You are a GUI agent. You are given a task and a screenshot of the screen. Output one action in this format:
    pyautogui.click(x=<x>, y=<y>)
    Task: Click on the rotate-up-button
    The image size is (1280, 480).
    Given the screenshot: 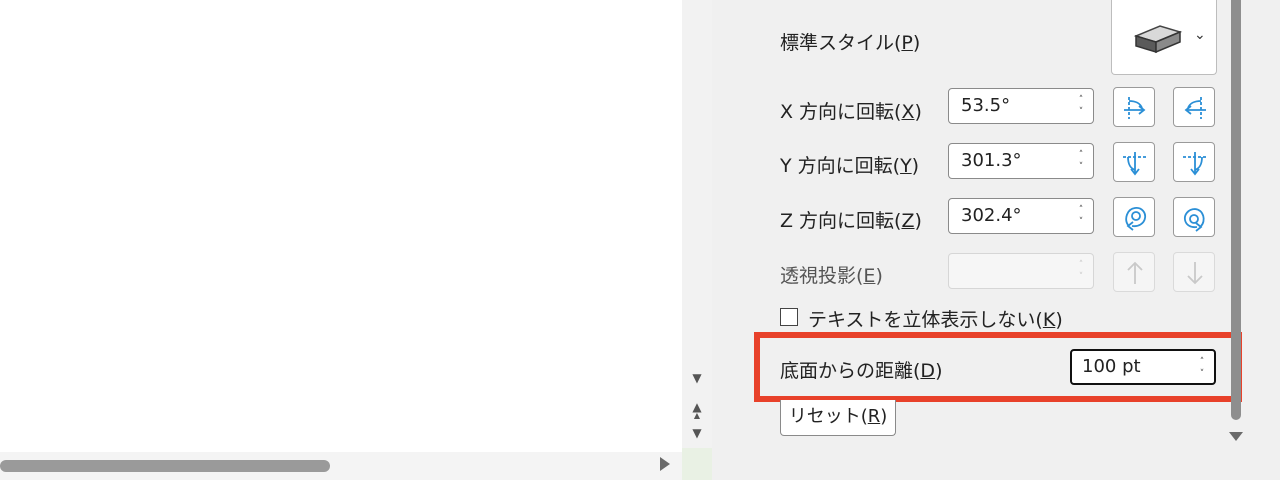 What is the action you would take?
    pyautogui.click(x=1134, y=162)
    